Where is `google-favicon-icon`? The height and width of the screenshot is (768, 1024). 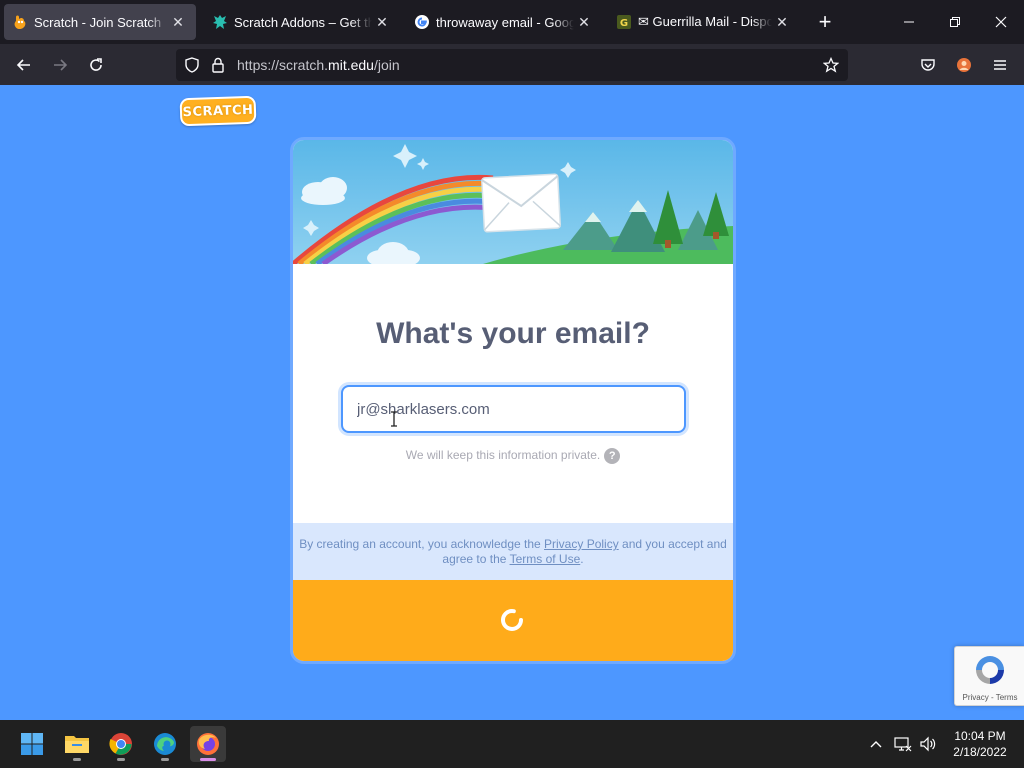
google-favicon-icon is located at coordinates (422, 22).